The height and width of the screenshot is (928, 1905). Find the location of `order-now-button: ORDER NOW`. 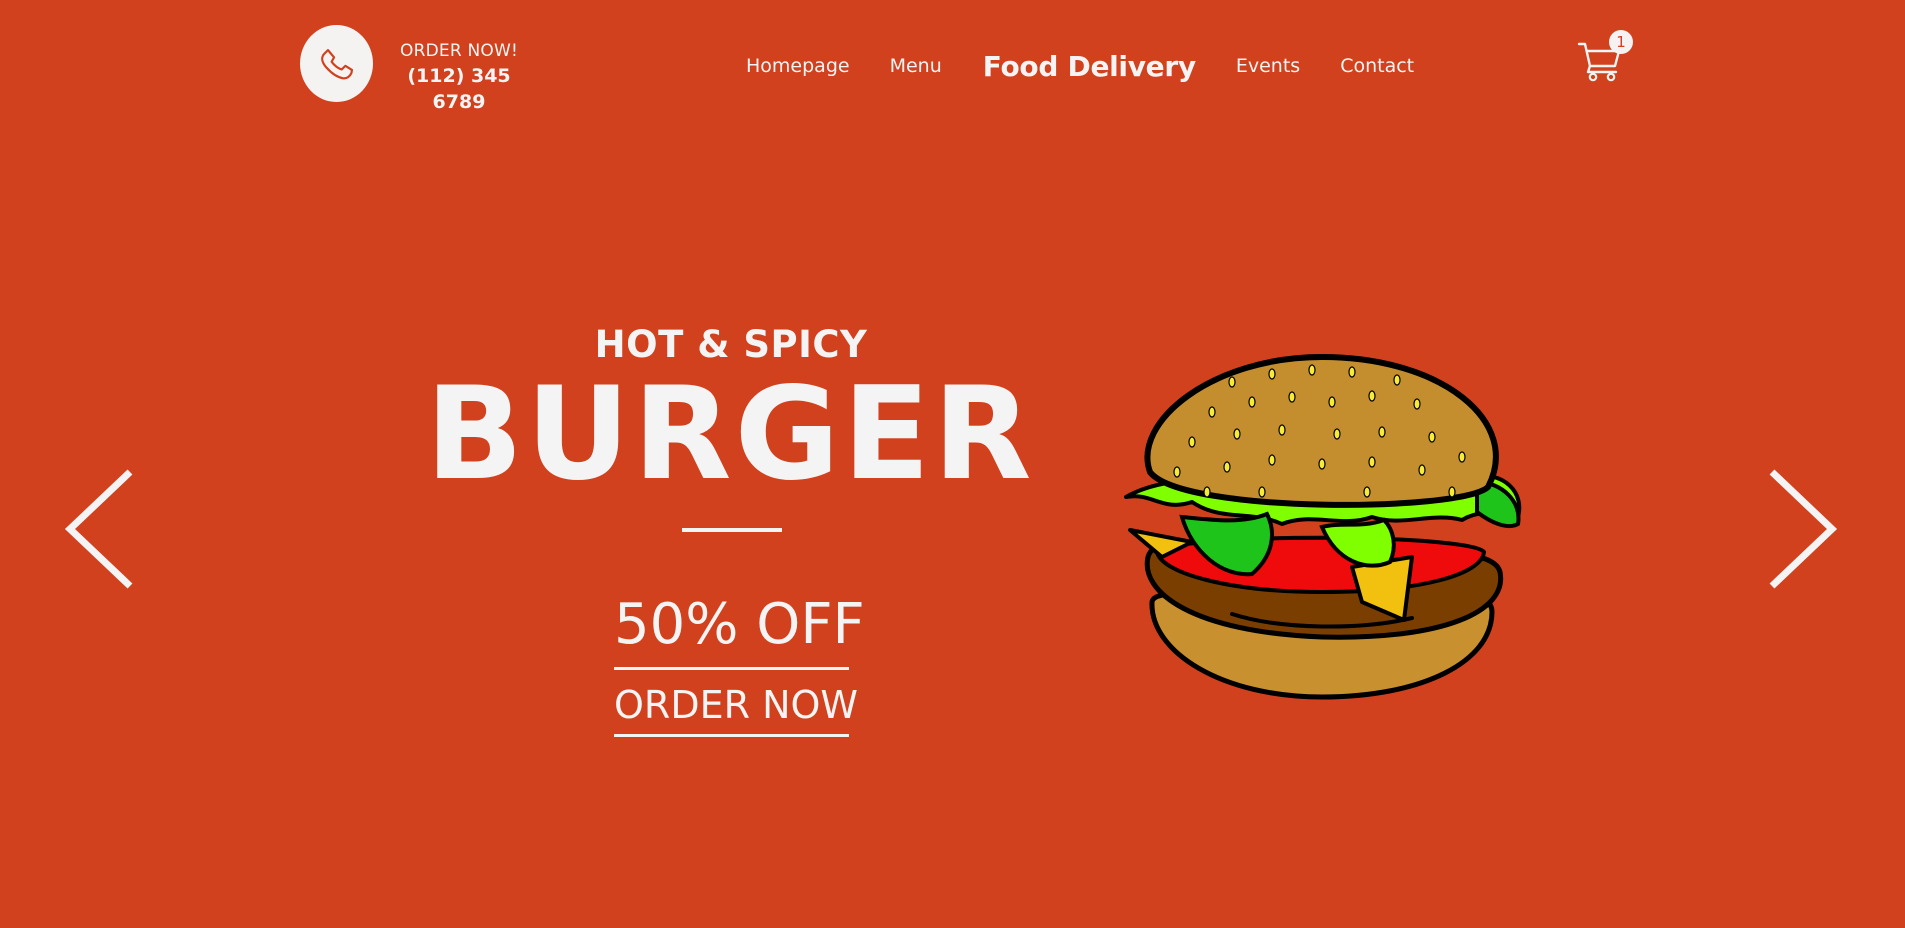

order-now-button: ORDER NOW is located at coordinates (736, 705).